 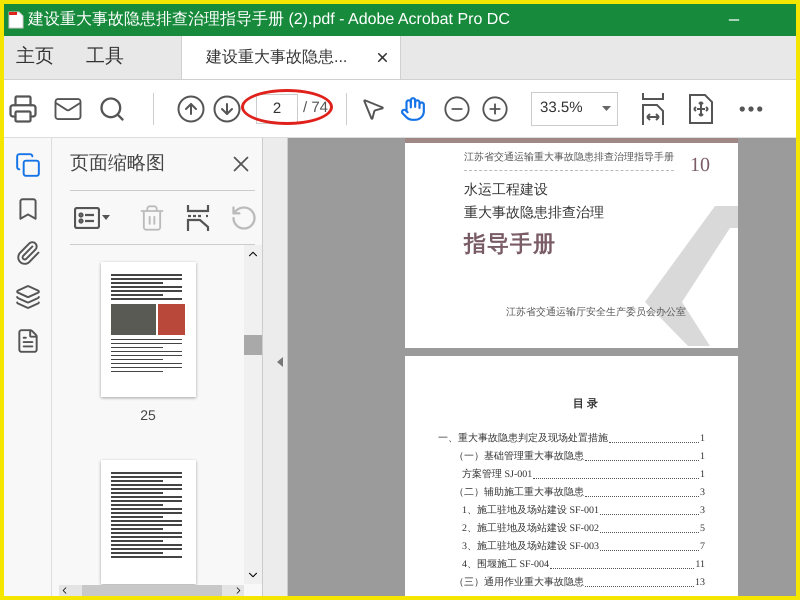 What do you see at coordinates (269, 20) in the screenshot?
I see `window-title: 建设重大事故隐患排查治理指导手册 (2).pdf - Adobe Acrobat Pro DC` at bounding box center [269, 20].